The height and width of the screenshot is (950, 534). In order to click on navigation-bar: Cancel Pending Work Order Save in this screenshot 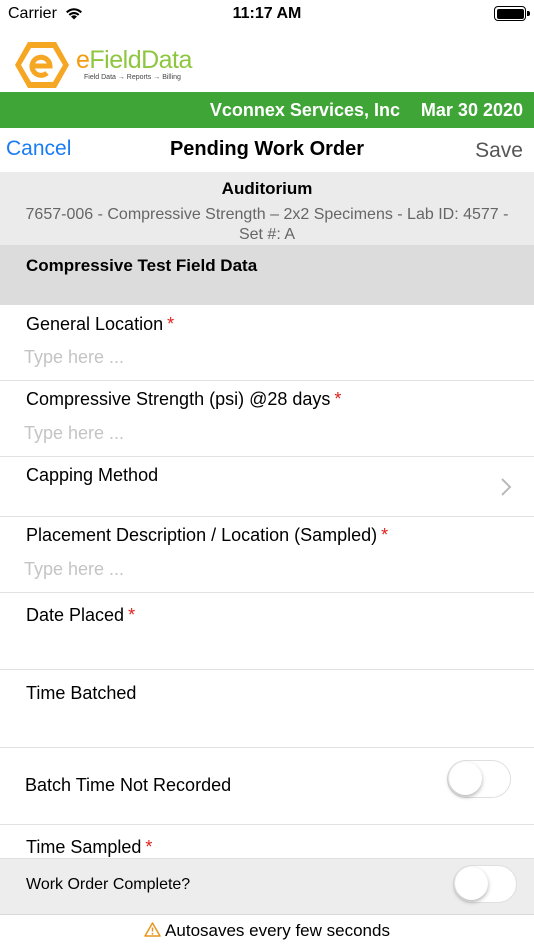, I will do `click(267, 150)`.